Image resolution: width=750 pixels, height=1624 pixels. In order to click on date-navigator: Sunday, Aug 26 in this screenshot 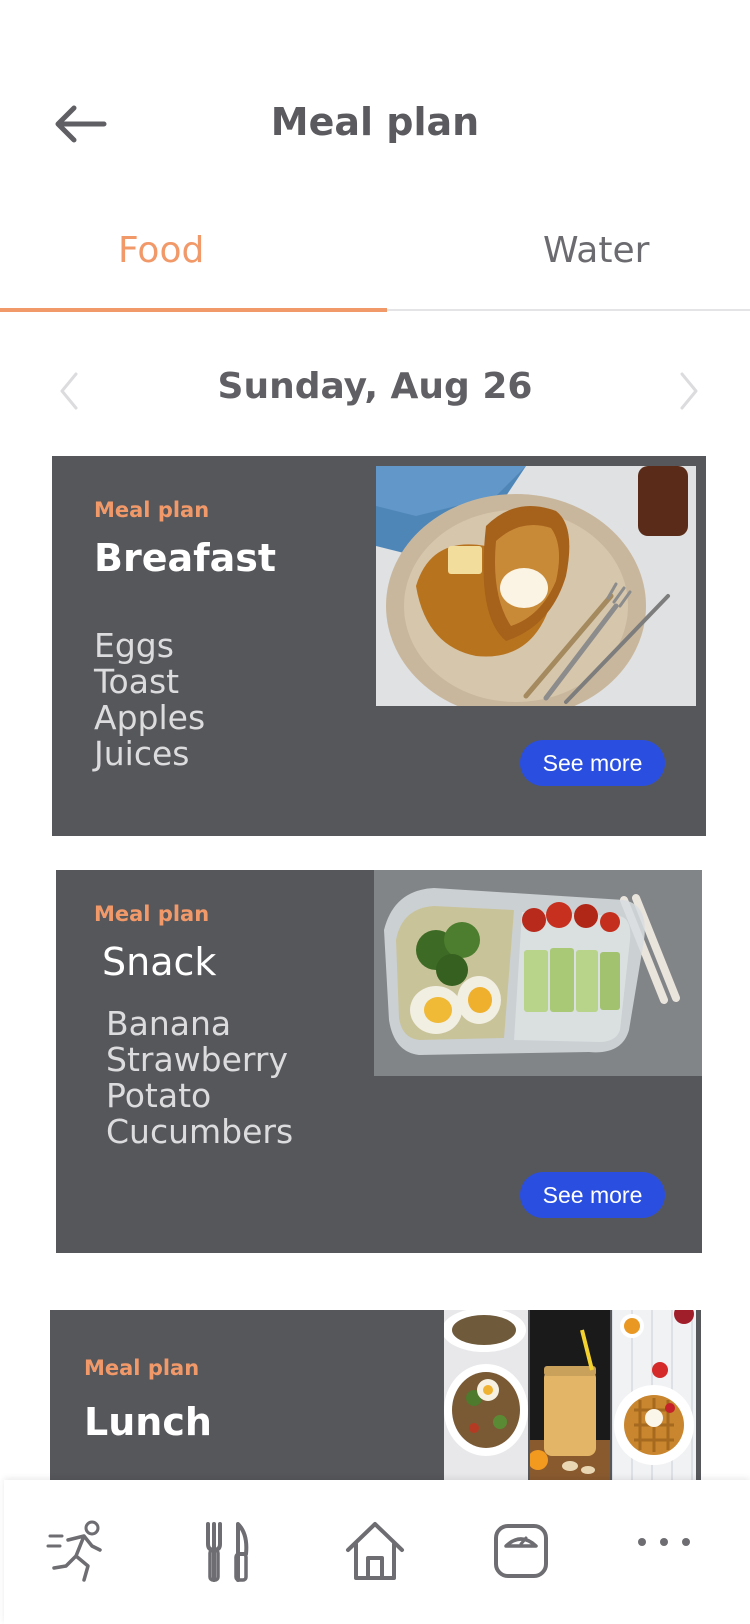, I will do `click(375, 390)`.